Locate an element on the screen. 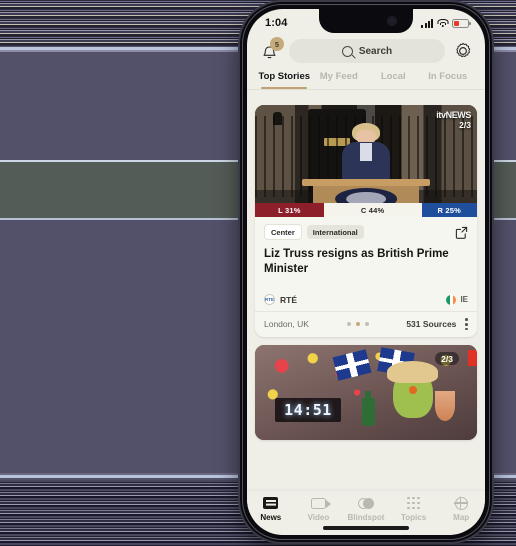  phone-notch is located at coordinates (366, 21).